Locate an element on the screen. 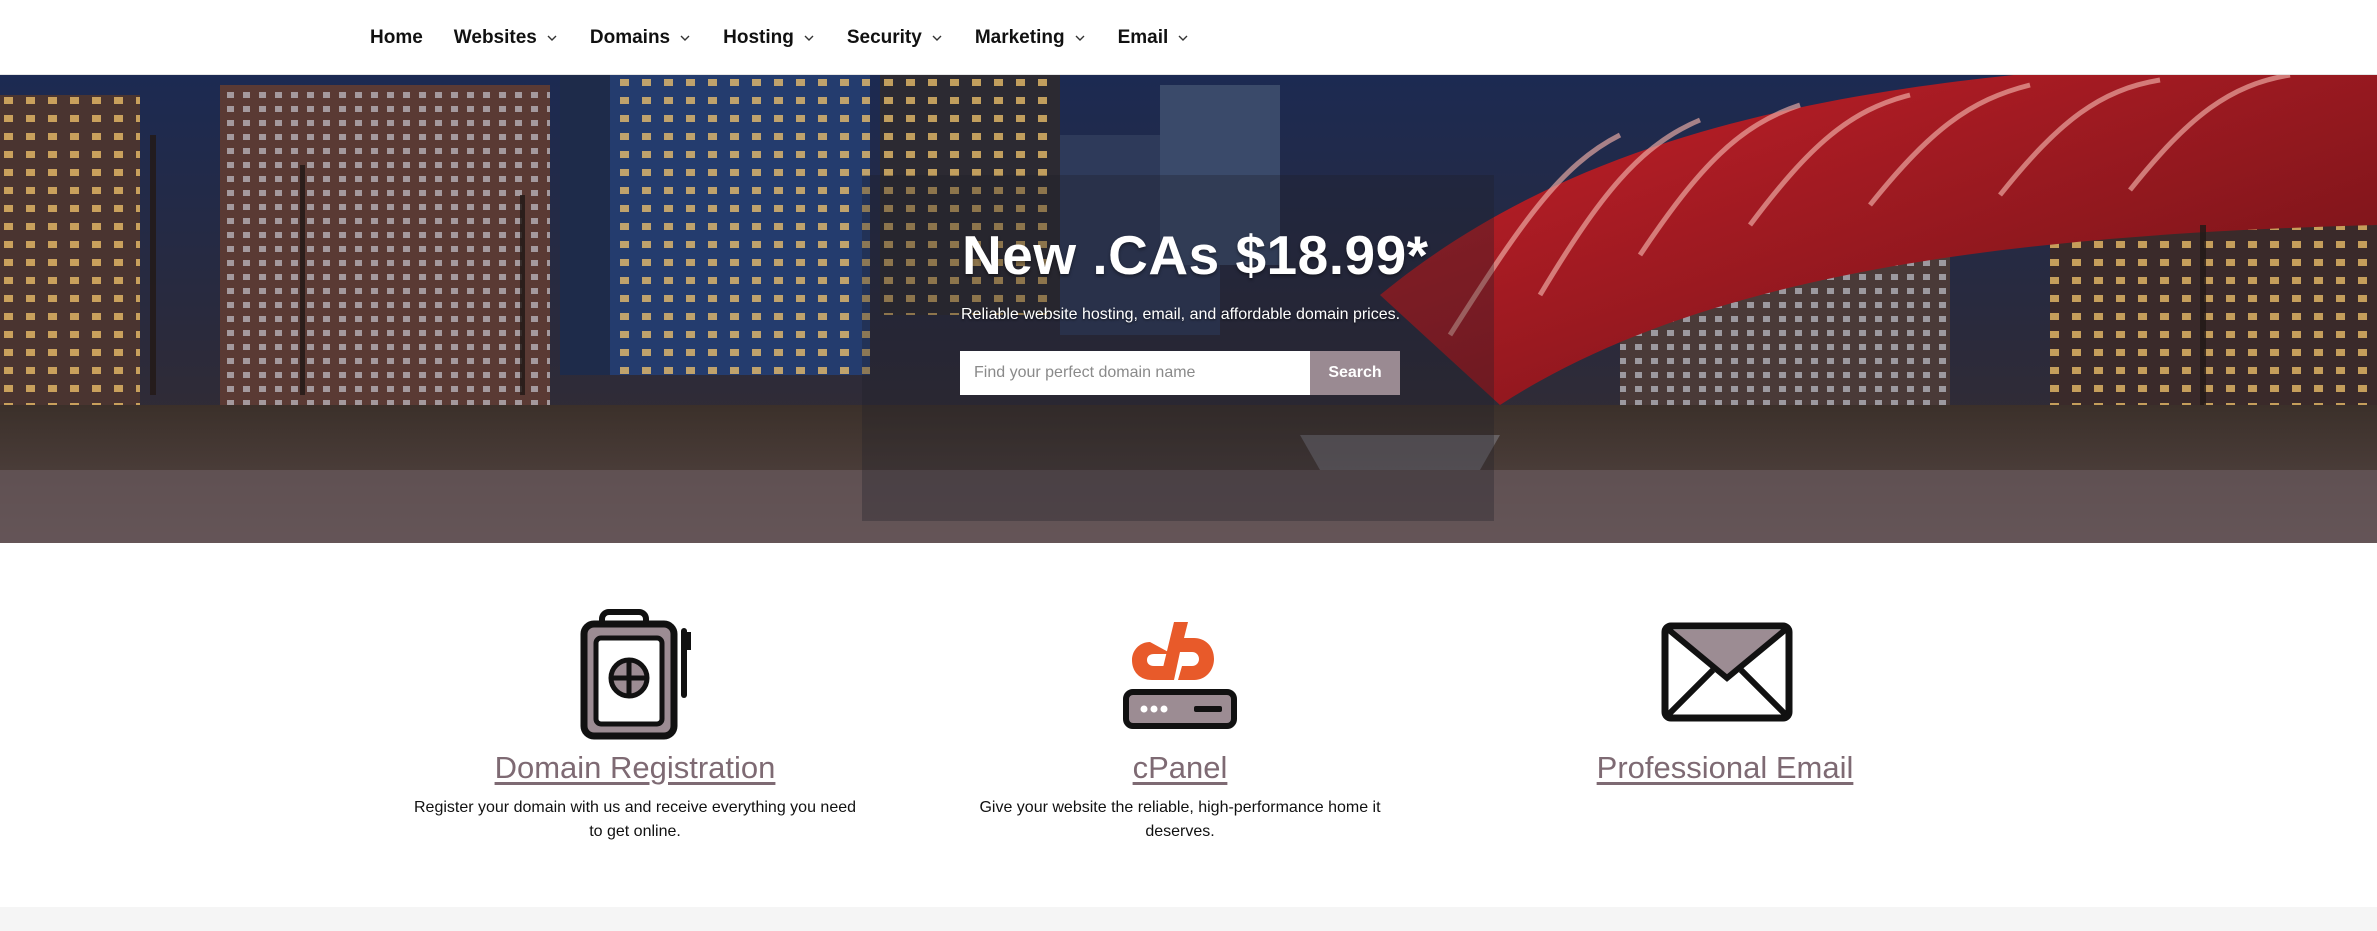 This screenshot has width=2377, height=931. envelope-icon is located at coordinates (1725, 674).